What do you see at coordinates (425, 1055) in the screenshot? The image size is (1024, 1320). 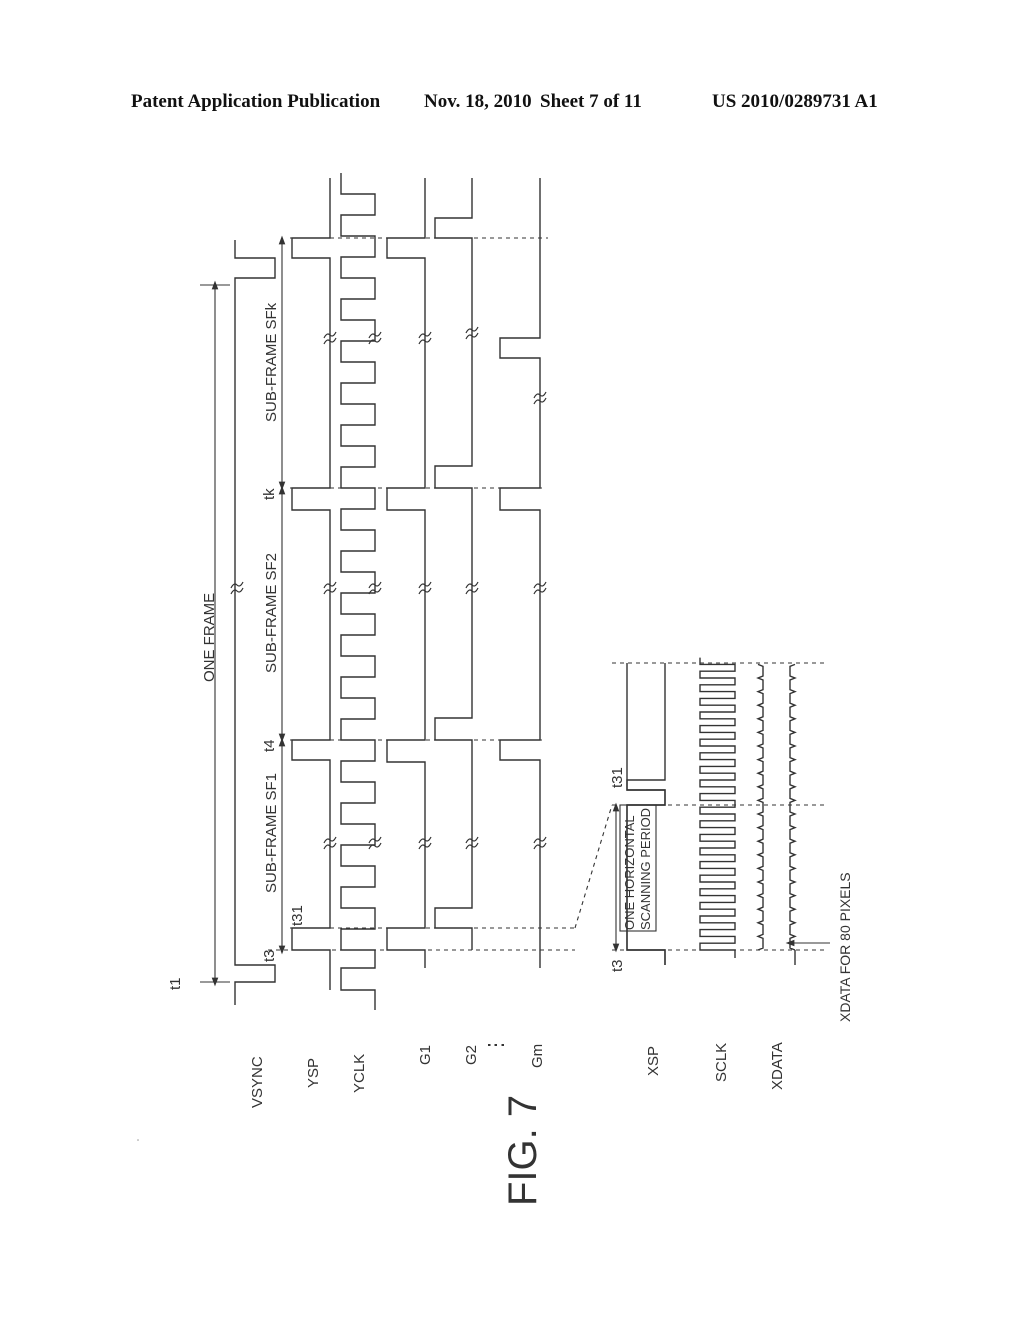 I see `signal-label-g1: G1` at bounding box center [425, 1055].